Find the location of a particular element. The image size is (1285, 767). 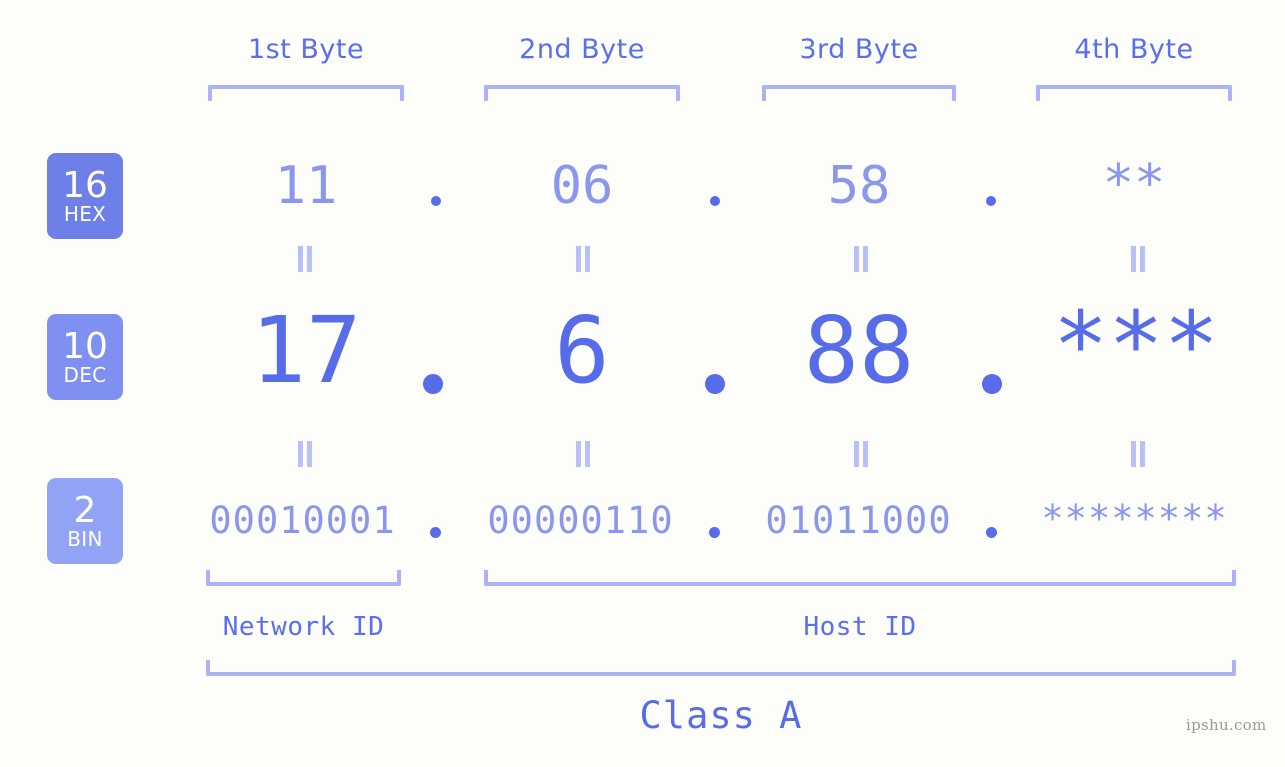

class-bracket is located at coordinates (721, 668).